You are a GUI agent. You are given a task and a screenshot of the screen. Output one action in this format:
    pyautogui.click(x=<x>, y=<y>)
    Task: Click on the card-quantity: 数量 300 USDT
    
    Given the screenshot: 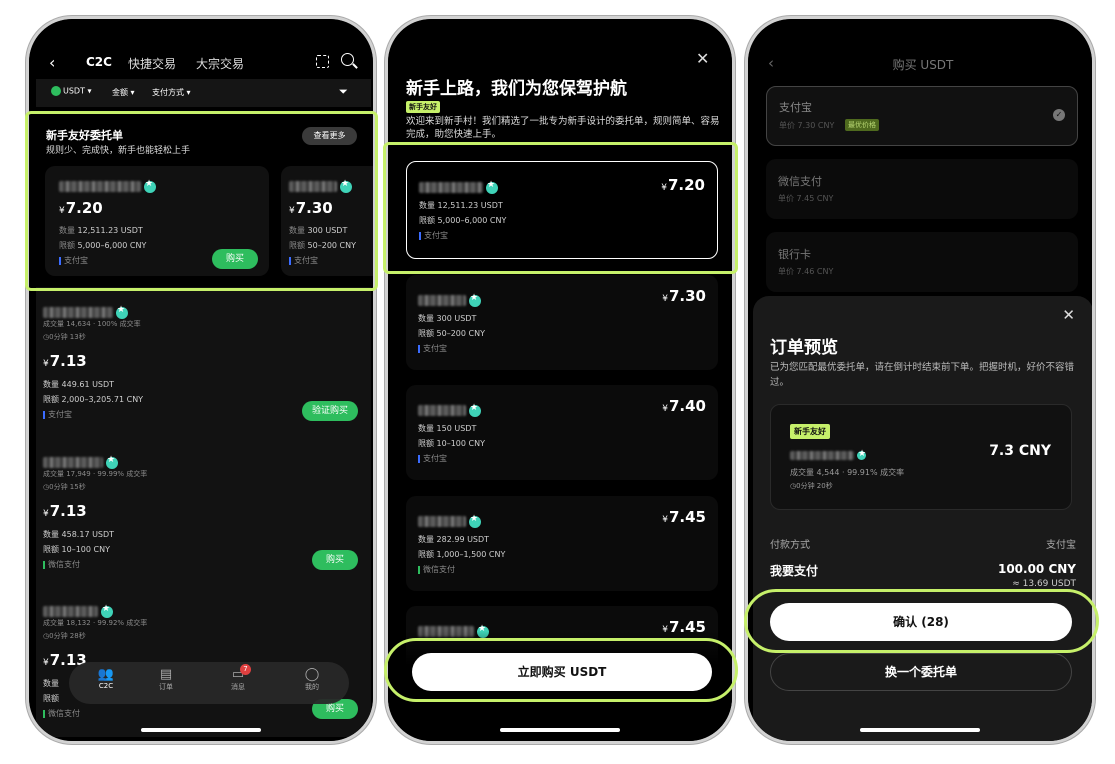 What is the action you would take?
    pyautogui.click(x=318, y=230)
    